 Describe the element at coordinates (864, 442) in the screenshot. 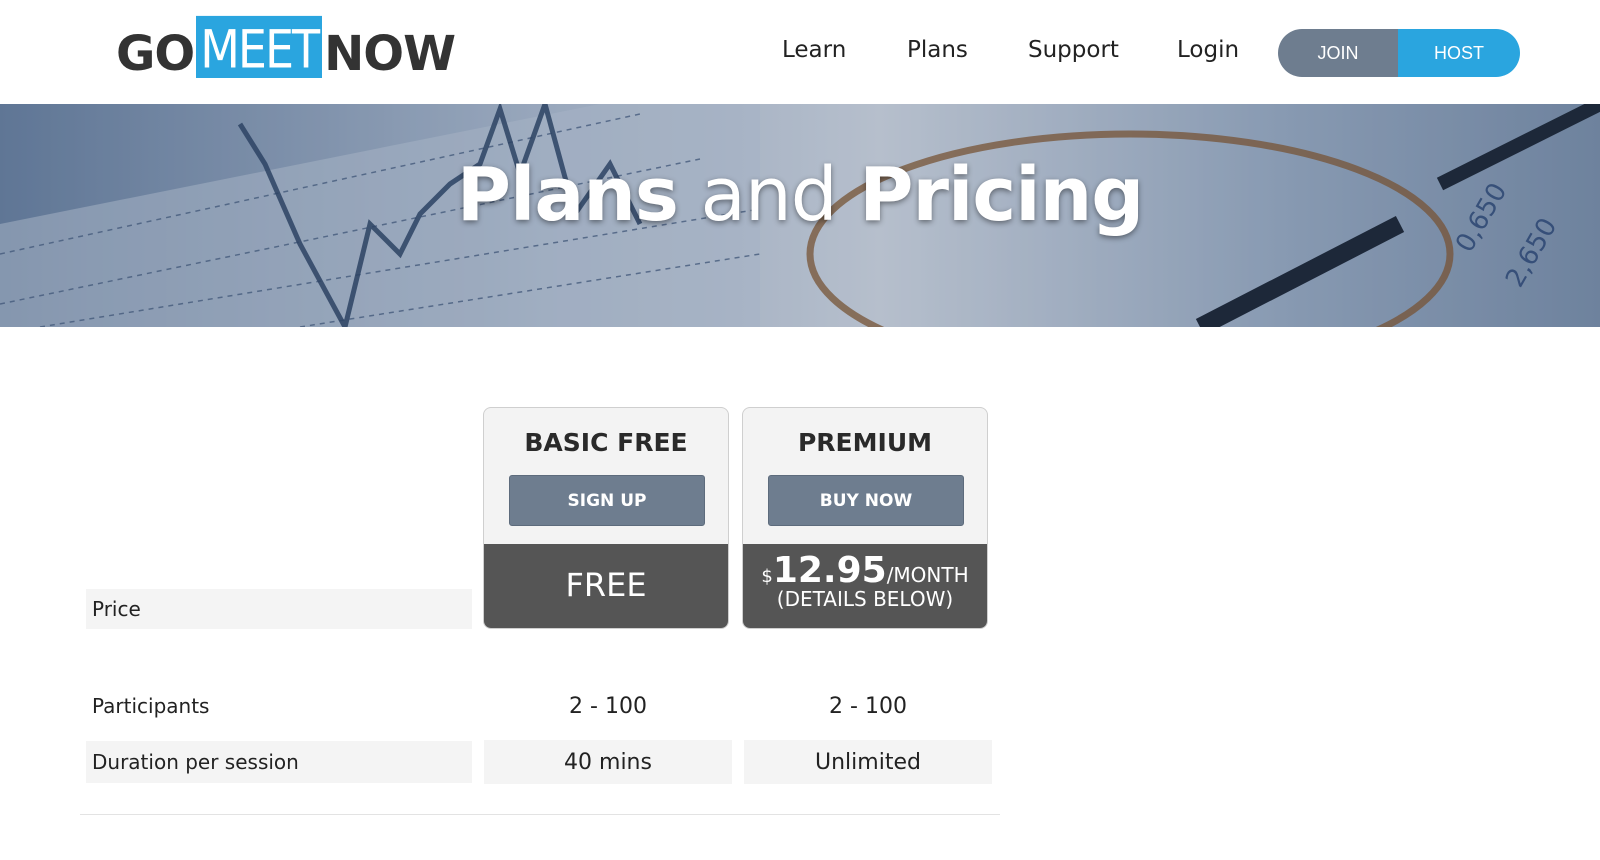

I see `plan-name: PREMIUM` at that location.